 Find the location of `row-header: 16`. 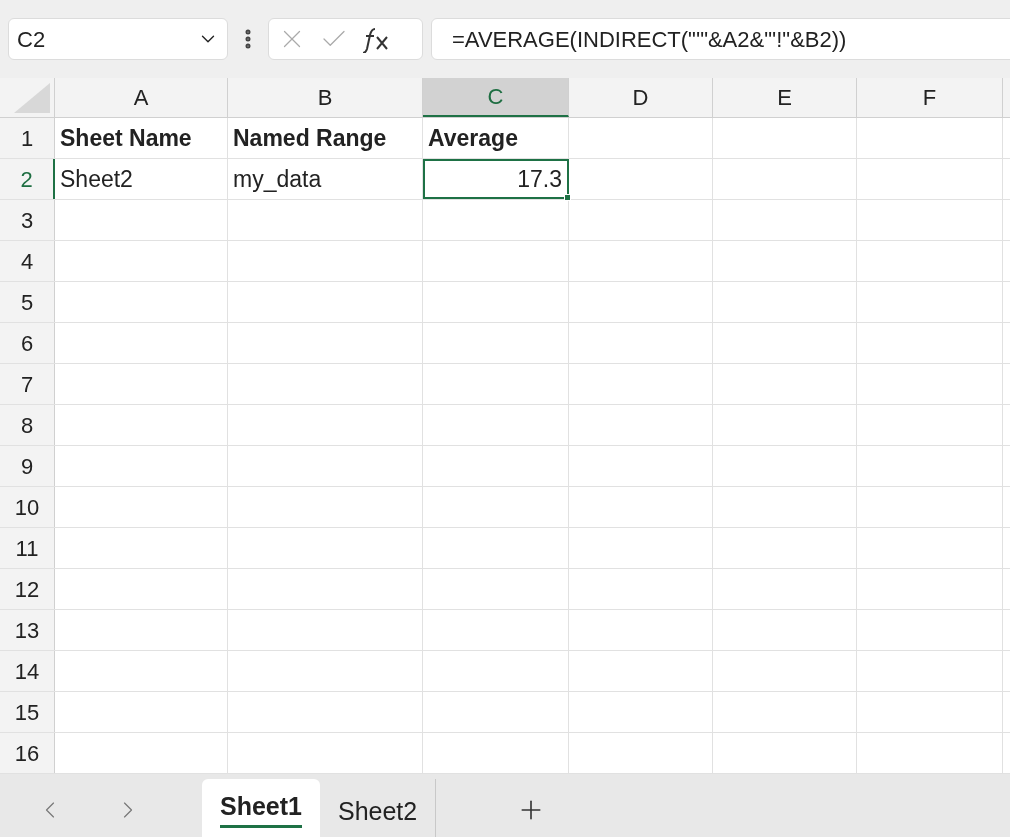

row-header: 16 is located at coordinates (27, 753).